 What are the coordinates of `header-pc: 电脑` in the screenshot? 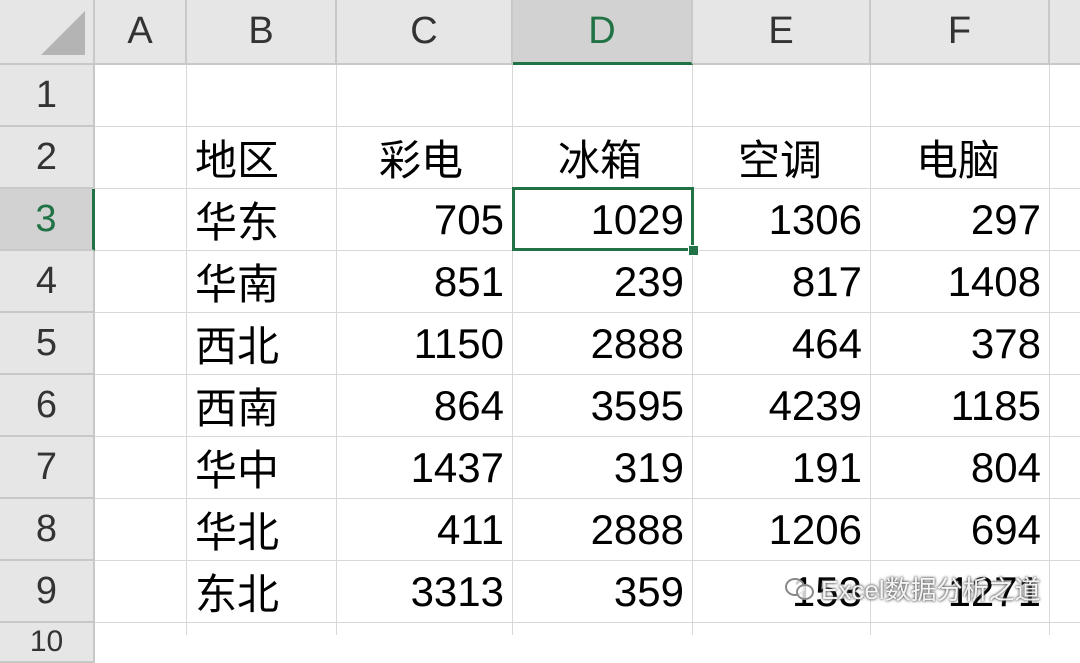 It's located at (960, 158).